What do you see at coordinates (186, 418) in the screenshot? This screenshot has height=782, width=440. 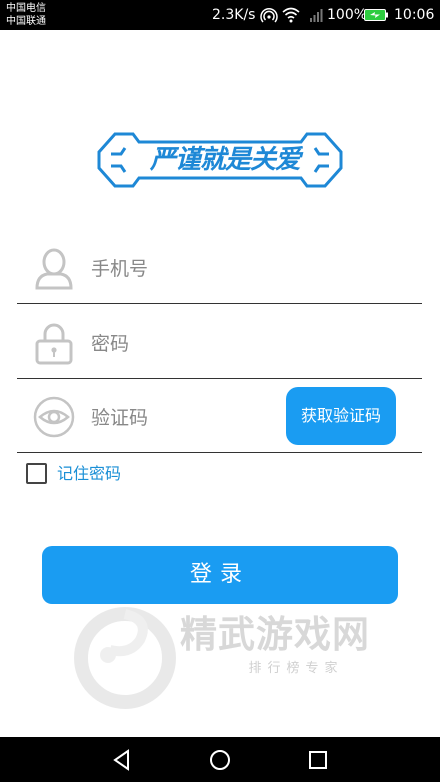 I see `verification-code-input` at bounding box center [186, 418].